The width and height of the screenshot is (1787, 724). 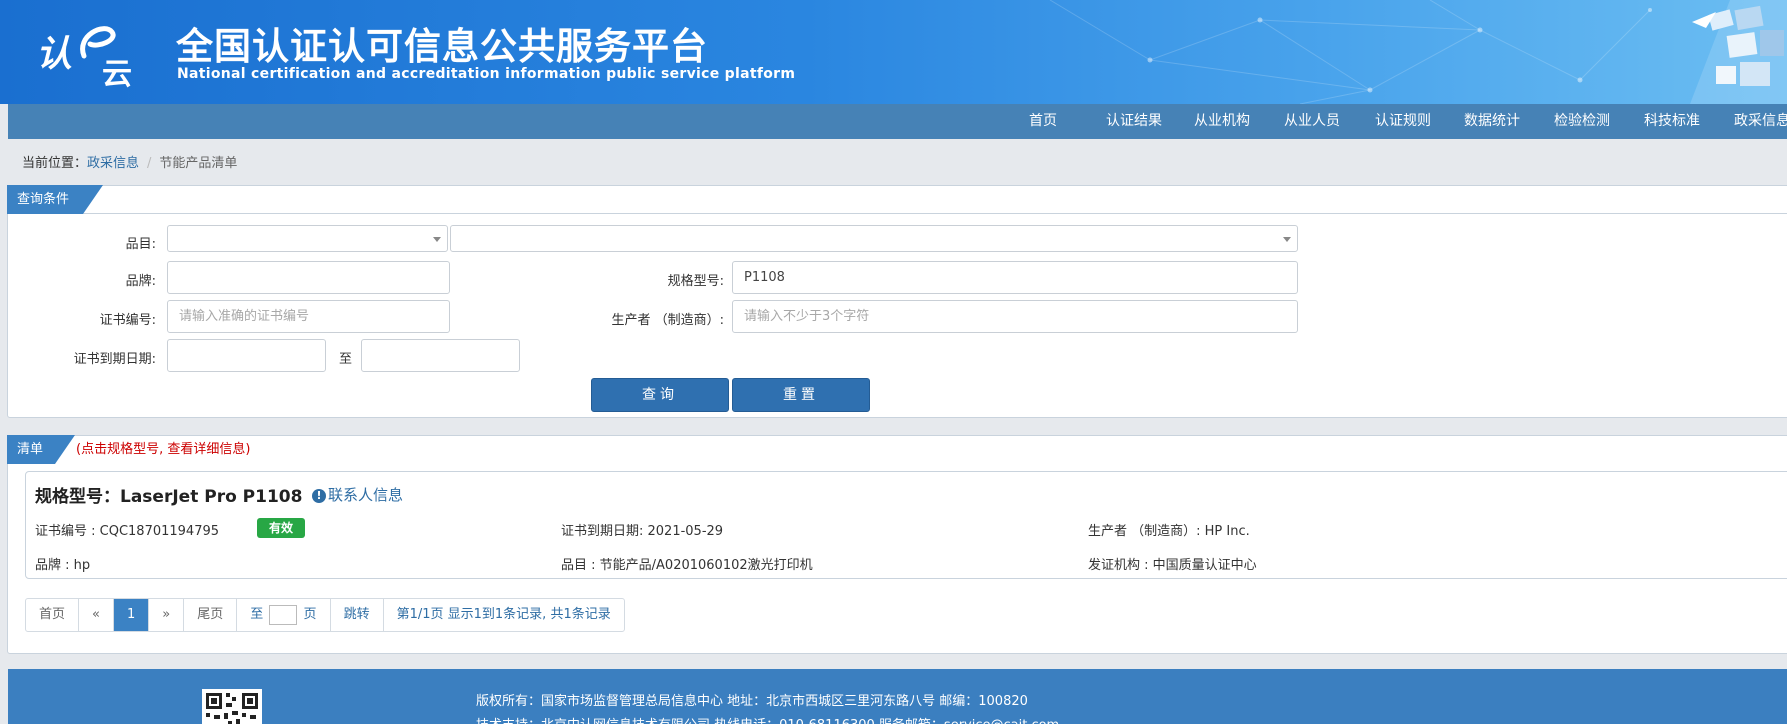 What do you see at coordinates (642, 531) in the screenshot?
I see `cert-expiry: 证书到期日期: 2021-05-29` at bounding box center [642, 531].